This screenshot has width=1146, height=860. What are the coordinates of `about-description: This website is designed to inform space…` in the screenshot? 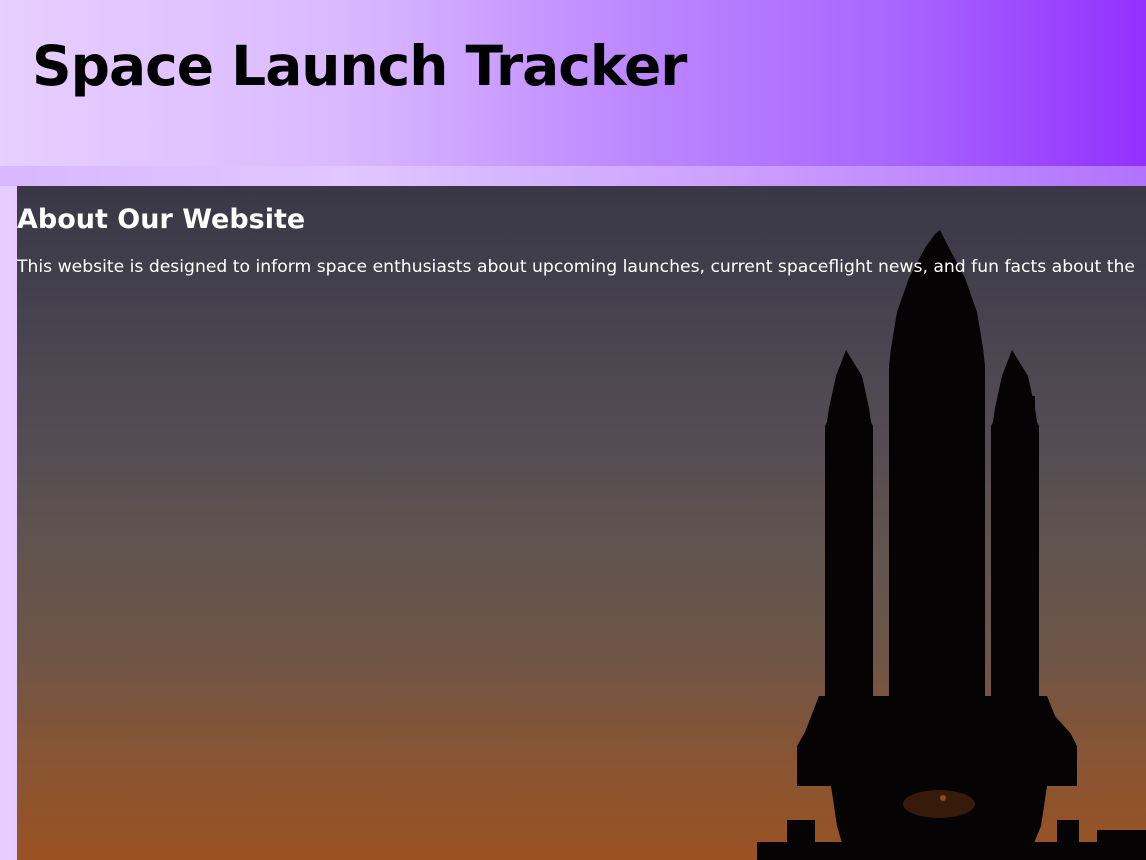 It's located at (576, 267).